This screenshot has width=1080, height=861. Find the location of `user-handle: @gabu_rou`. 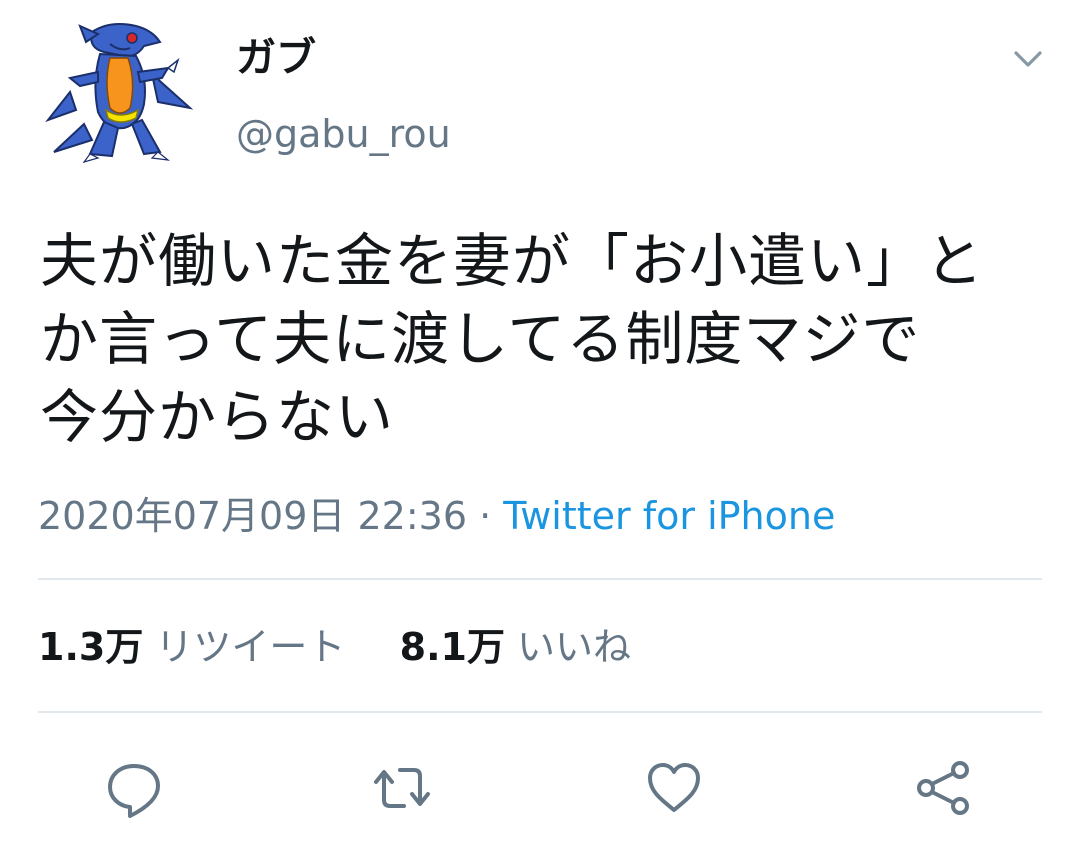

user-handle: @gabu_rou is located at coordinates (343, 134).